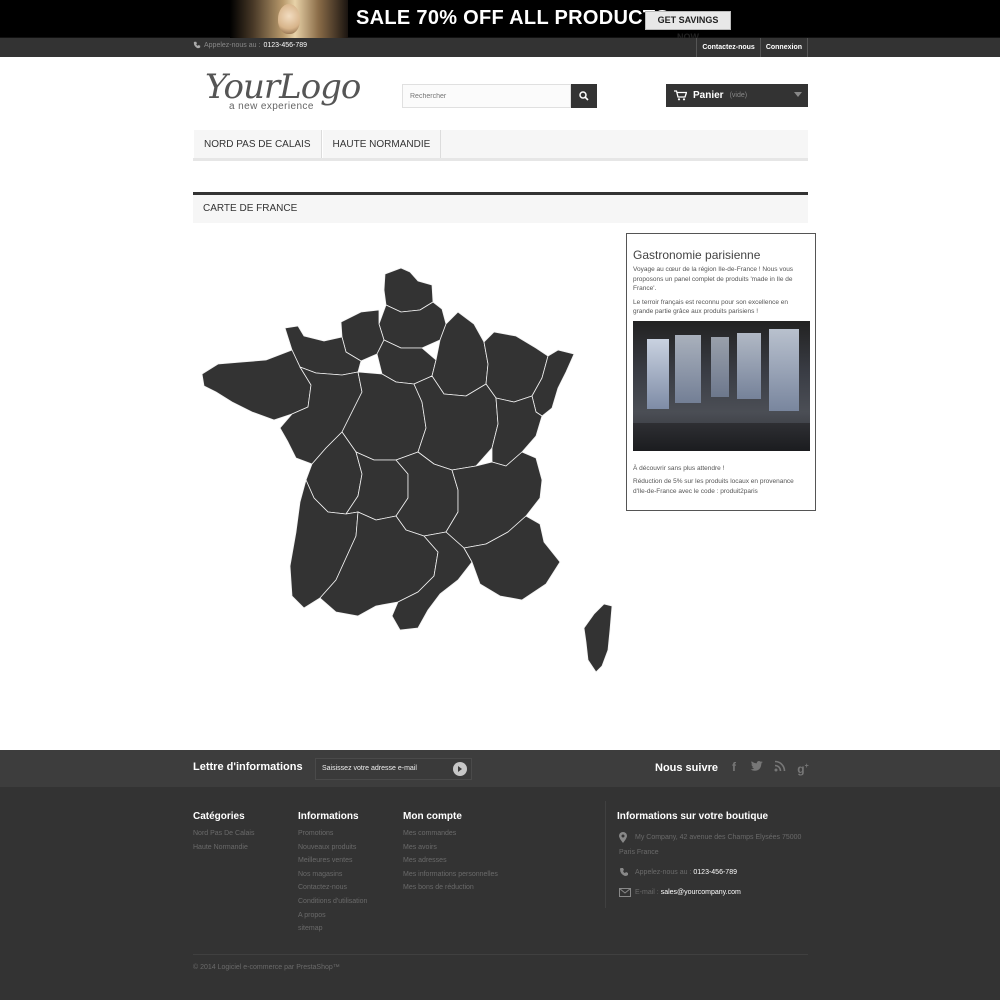 The width and height of the screenshot is (1000, 1000). What do you see at coordinates (408, 290) in the screenshot?
I see `region-nord-pas-de-calais` at bounding box center [408, 290].